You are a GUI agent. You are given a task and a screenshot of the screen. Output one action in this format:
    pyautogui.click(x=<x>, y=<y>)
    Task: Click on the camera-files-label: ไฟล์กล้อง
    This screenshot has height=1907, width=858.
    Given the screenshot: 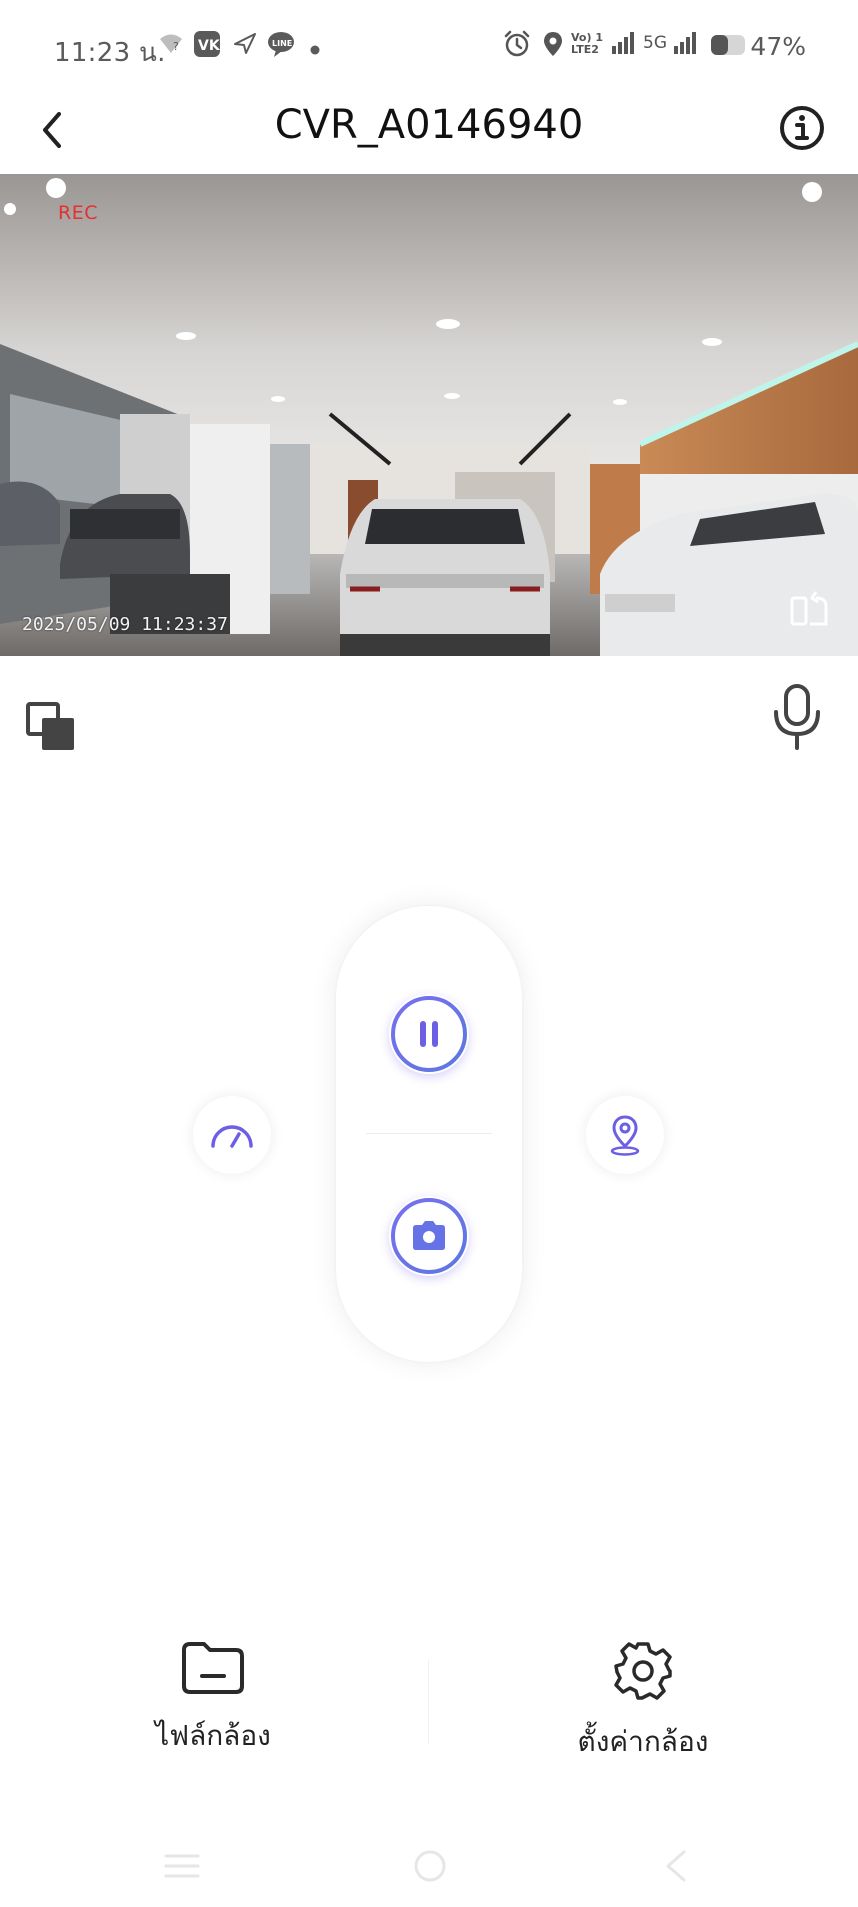 What is the action you would take?
    pyautogui.click(x=213, y=1735)
    